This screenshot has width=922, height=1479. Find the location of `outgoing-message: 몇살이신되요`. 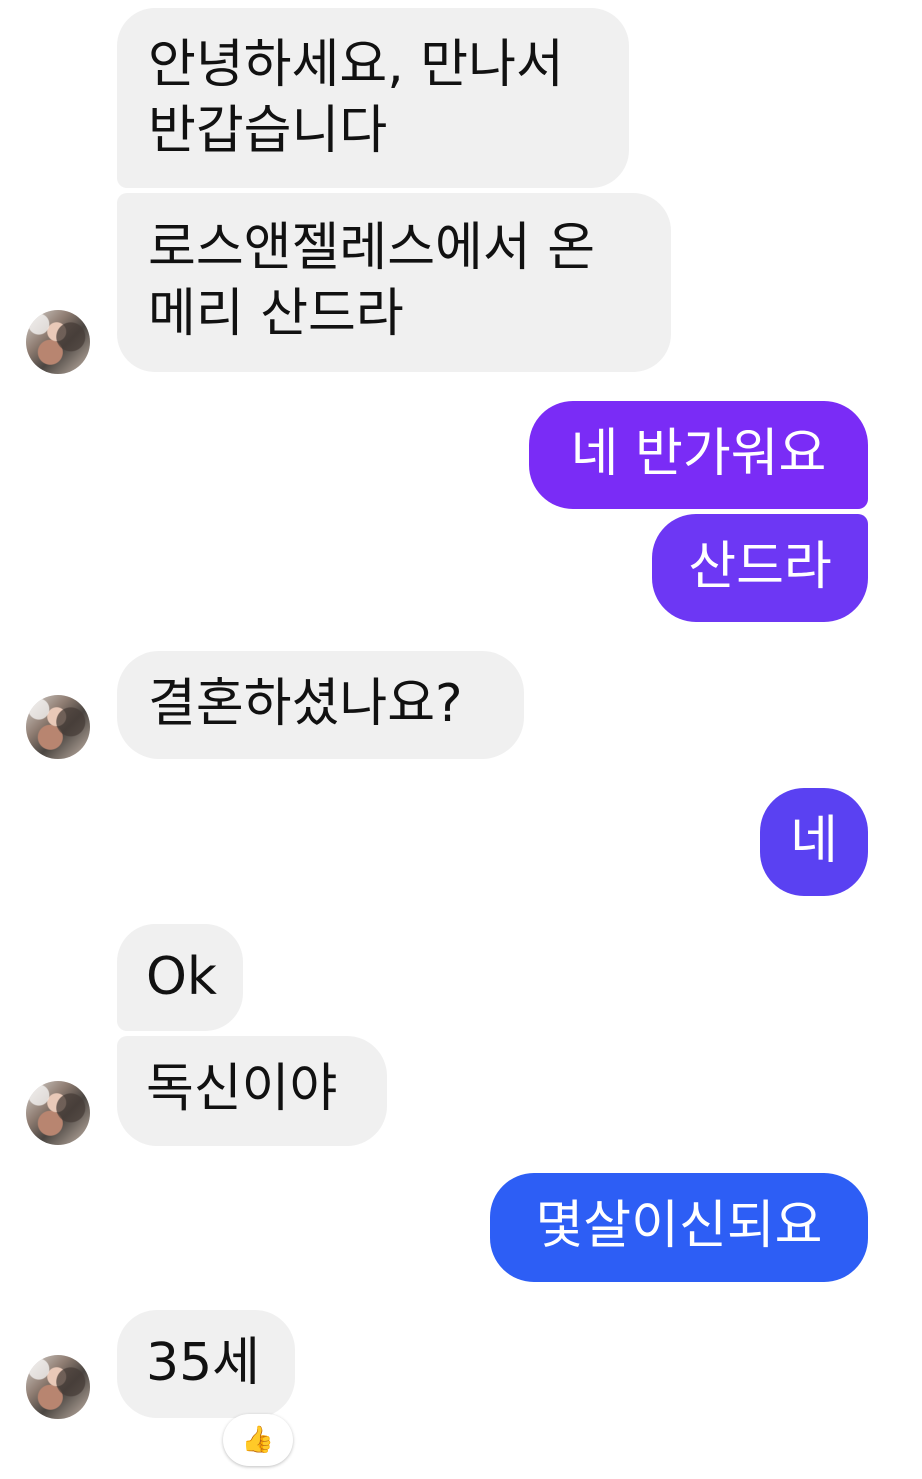

outgoing-message: 몇살이신되요 is located at coordinates (679, 1227).